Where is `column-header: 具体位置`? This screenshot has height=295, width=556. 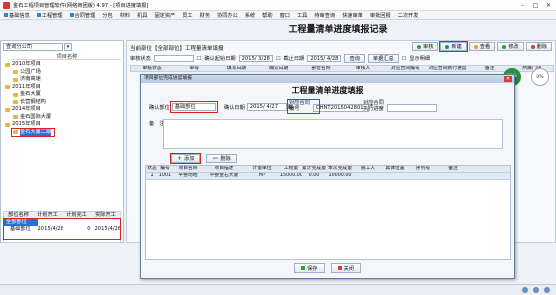
column-header: 具体位置 is located at coordinates (395, 168).